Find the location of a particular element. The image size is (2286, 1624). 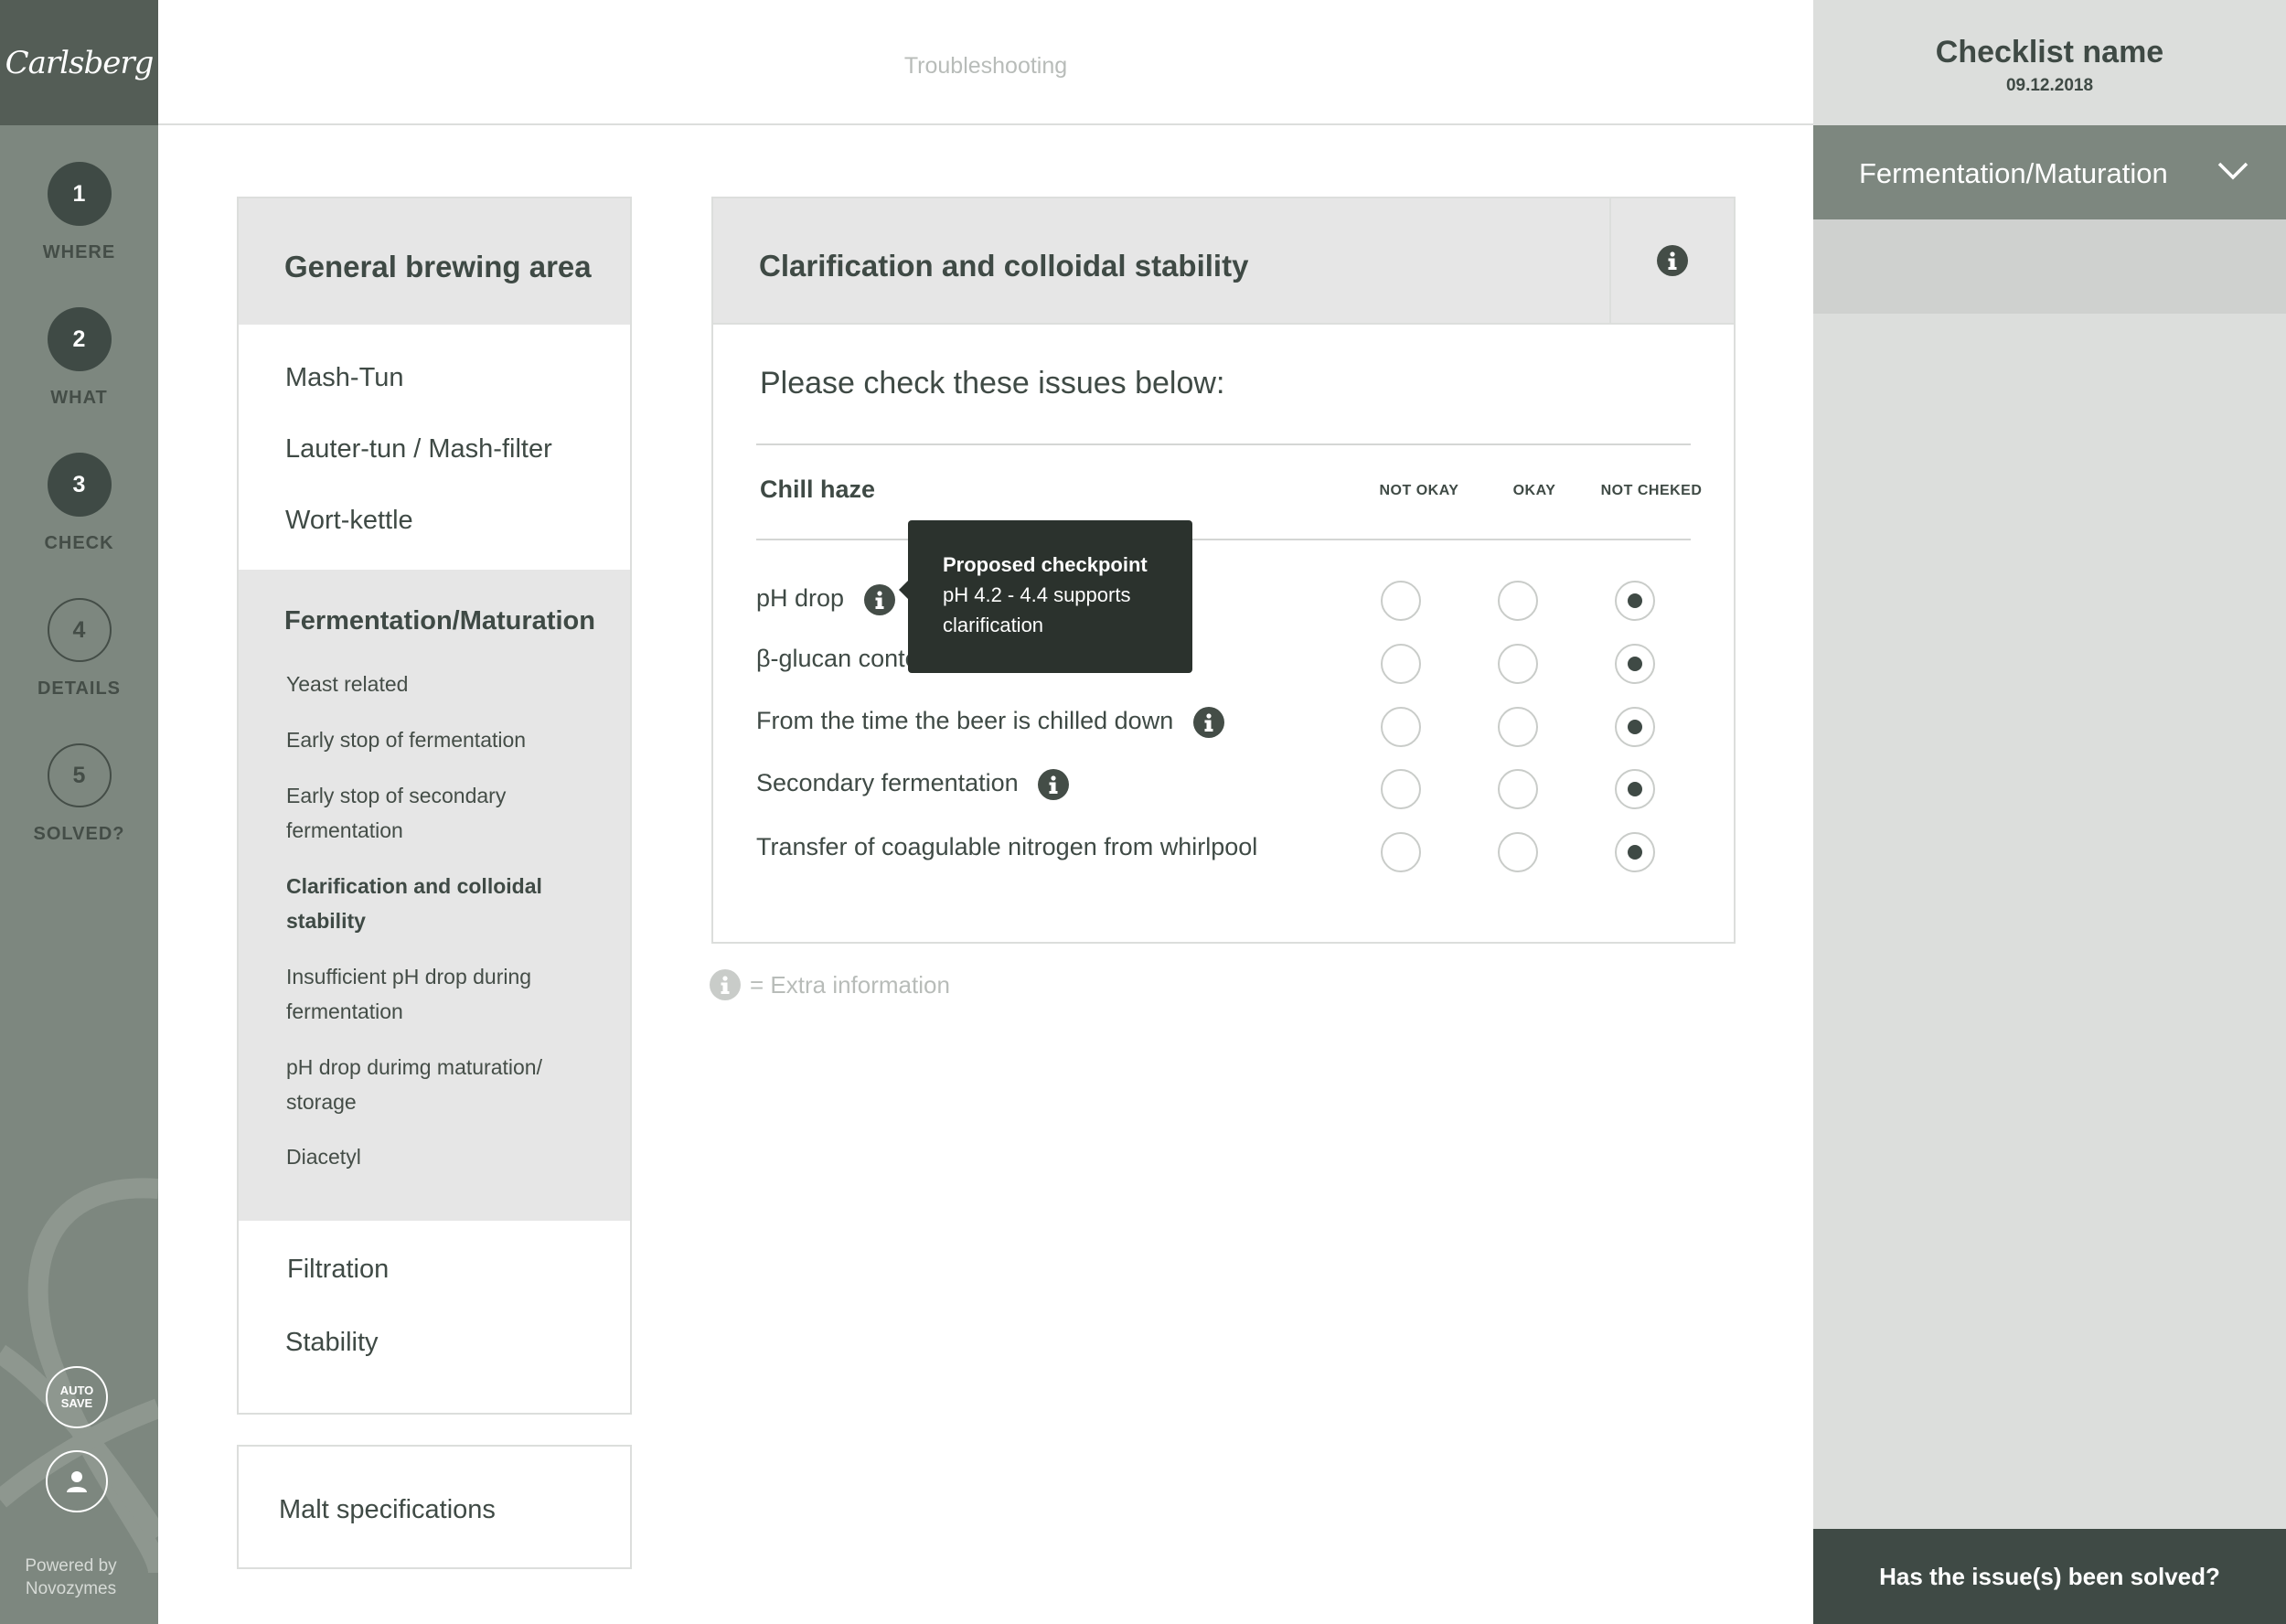

malt-specifications-box: Malt specifications is located at coordinates (434, 1507).